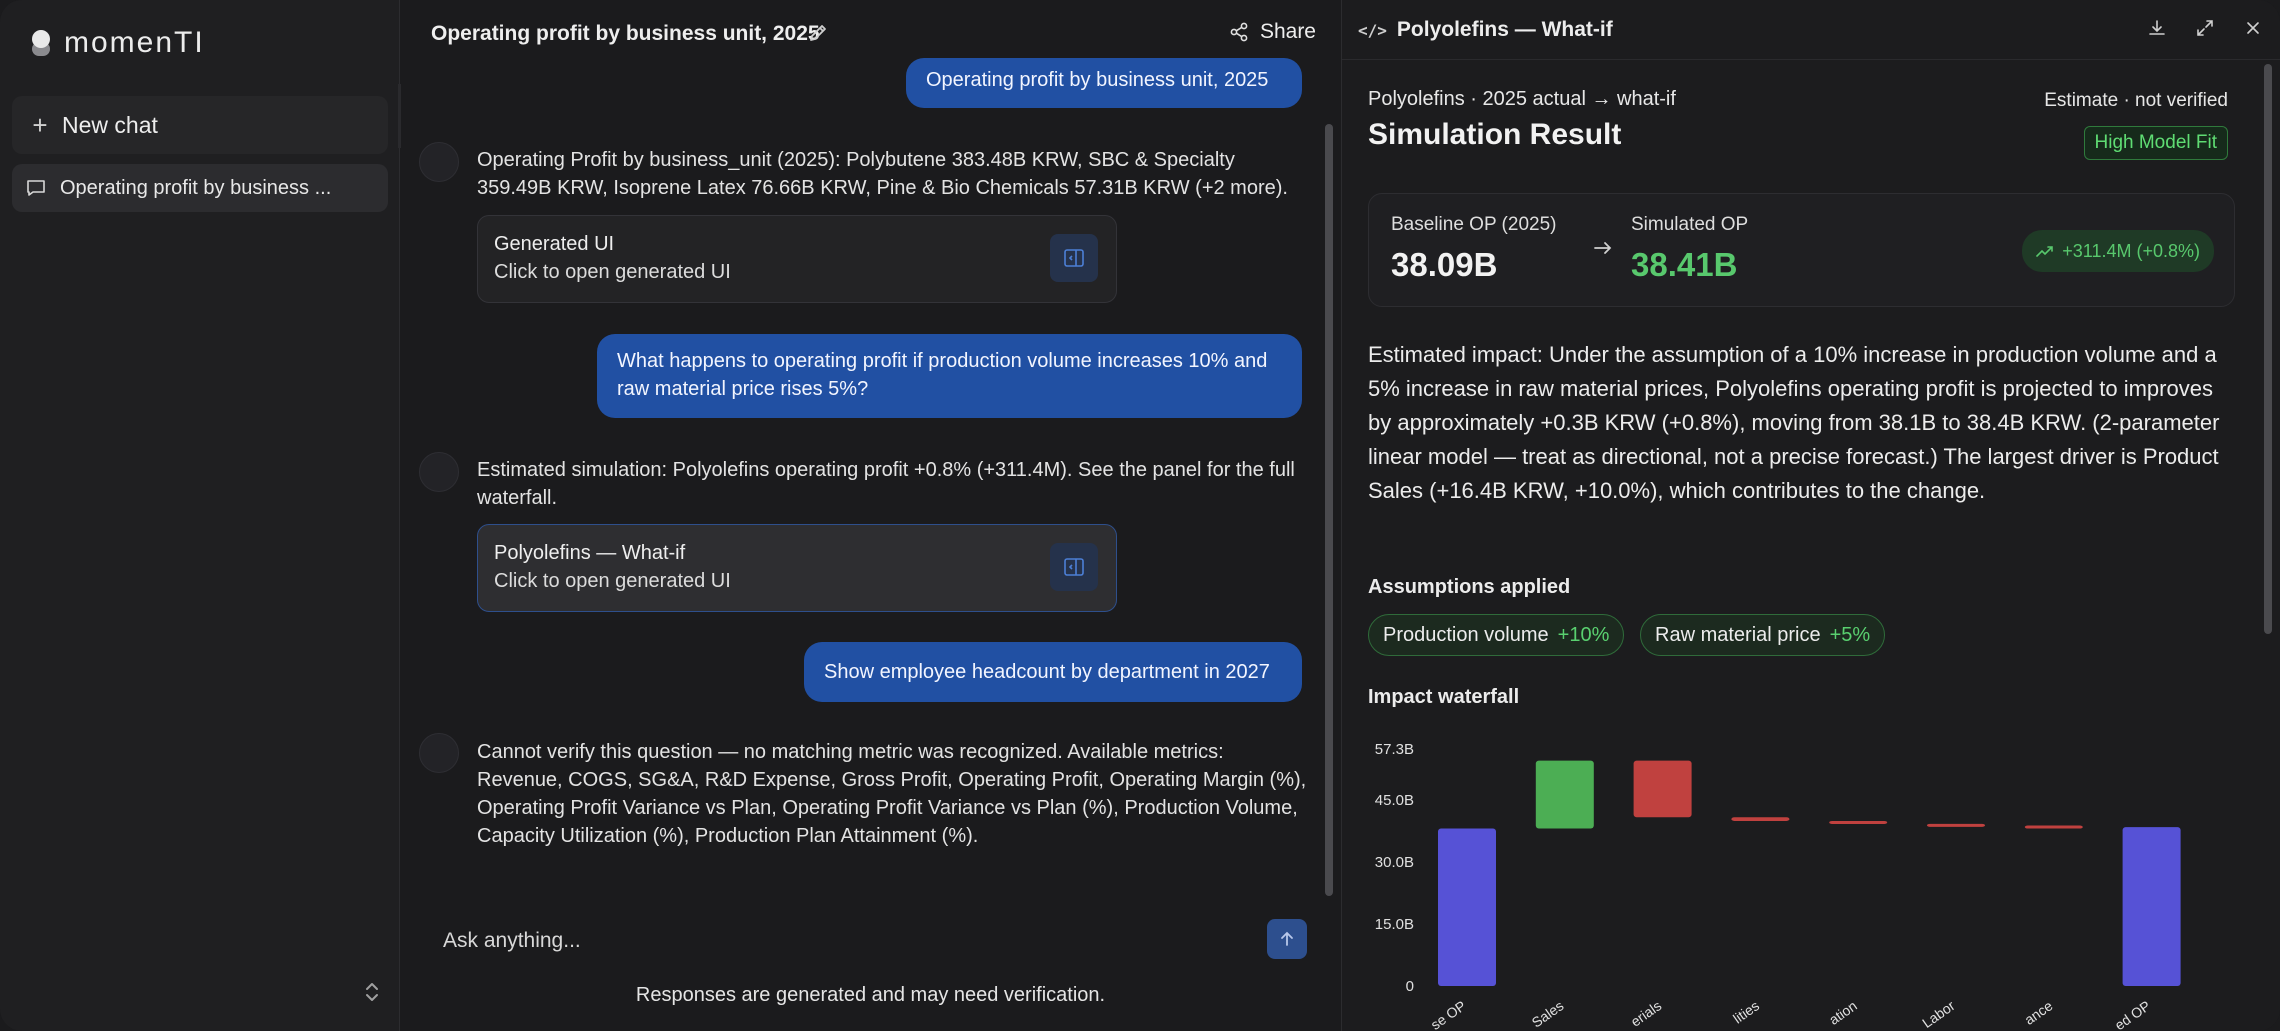  I want to click on share-icon, so click(1239, 32).